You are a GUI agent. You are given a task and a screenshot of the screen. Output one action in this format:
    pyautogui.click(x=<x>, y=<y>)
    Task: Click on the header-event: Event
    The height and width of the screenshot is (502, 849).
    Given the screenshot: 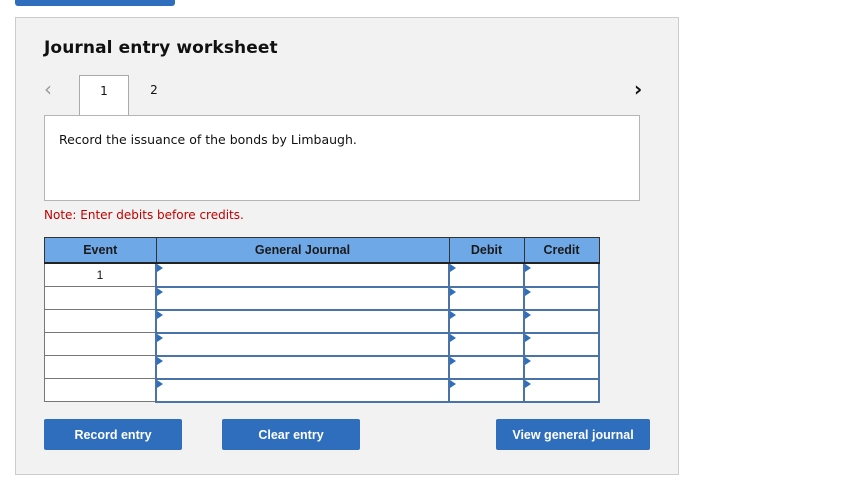 What is the action you would take?
    pyautogui.click(x=100, y=250)
    